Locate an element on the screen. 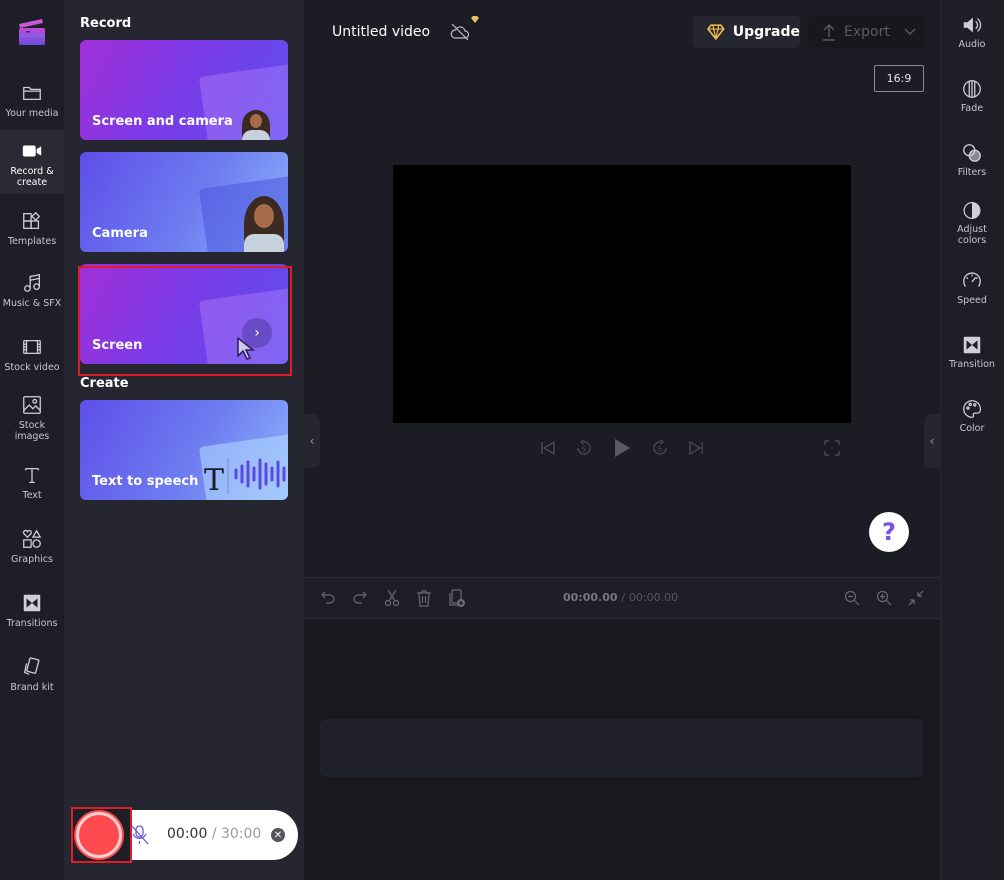  export-label: Export is located at coordinates (867, 32).